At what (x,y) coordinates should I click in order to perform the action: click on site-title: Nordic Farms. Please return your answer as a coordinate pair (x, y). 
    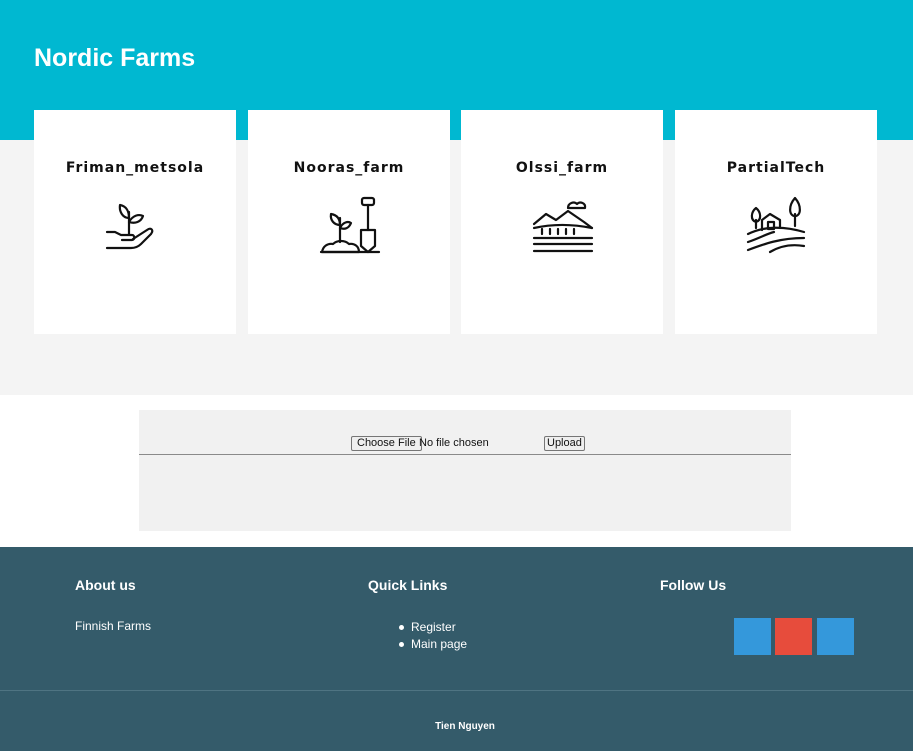
    Looking at the image, I should click on (115, 58).